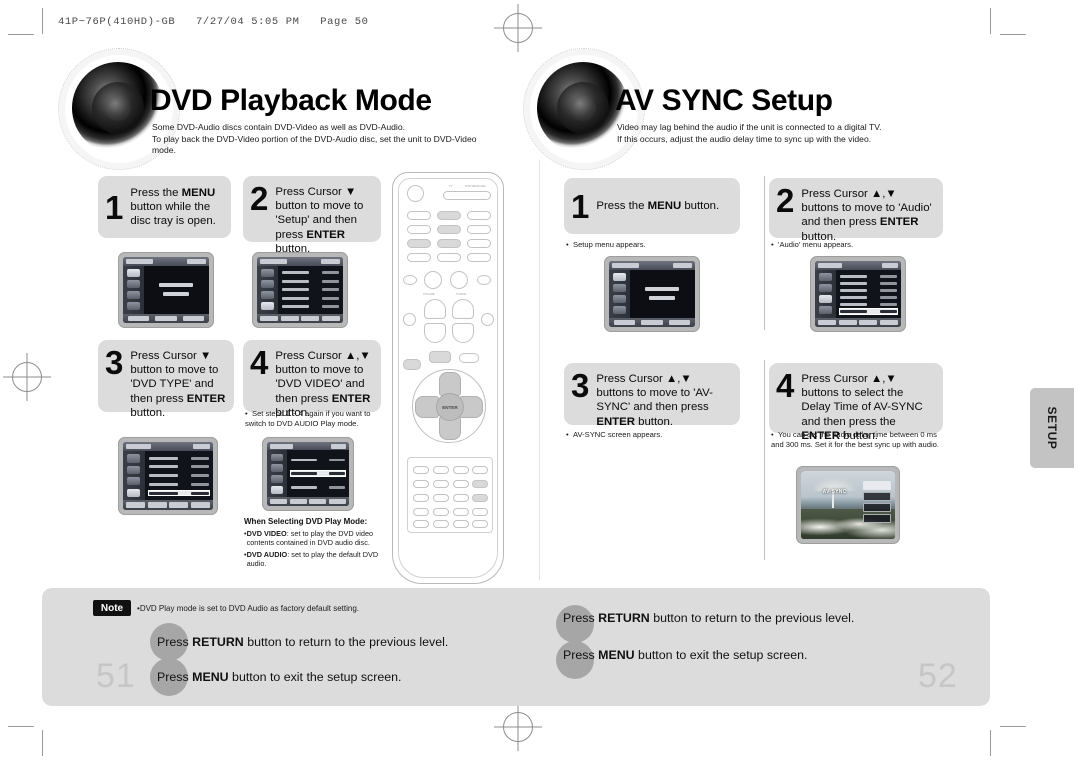  What do you see at coordinates (266, 533) in the screenshot?
I see `play-mode-term: DVD VIDEO` at bounding box center [266, 533].